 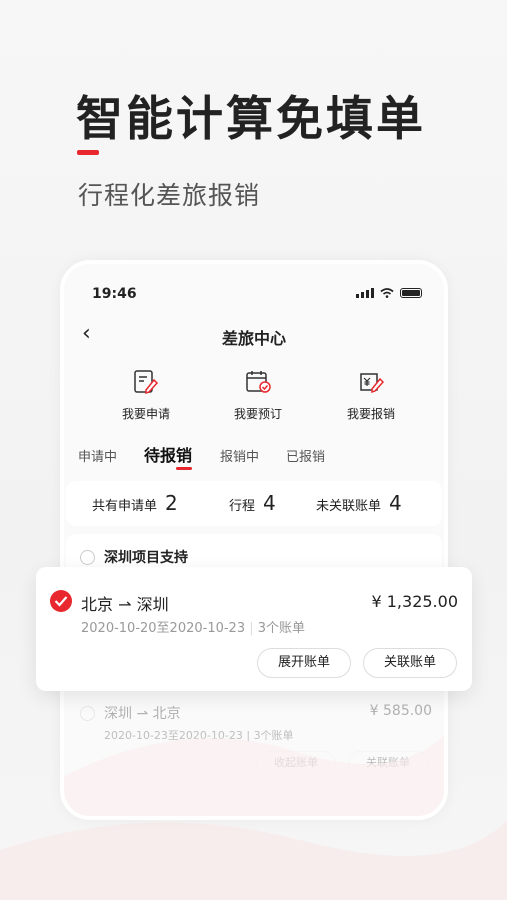 I want to click on trips-count: 4, so click(x=269, y=503).